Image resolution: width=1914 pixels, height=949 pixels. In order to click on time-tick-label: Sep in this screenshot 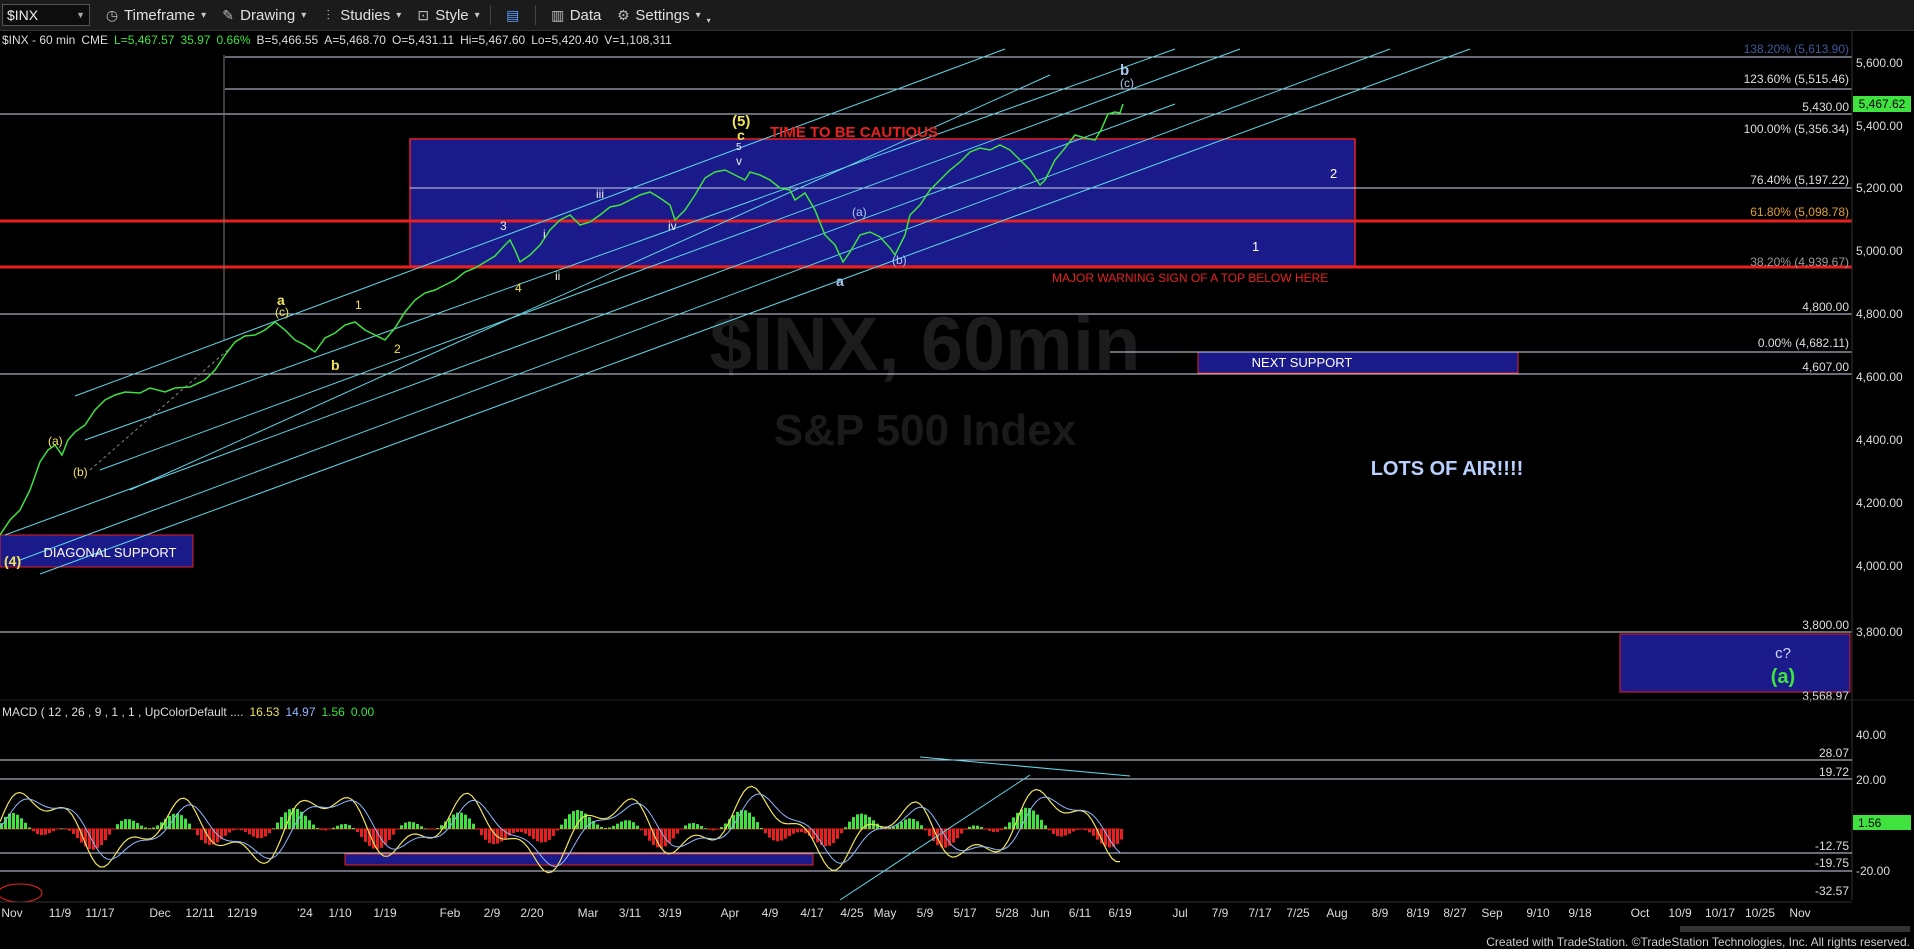, I will do `click(1492, 913)`.